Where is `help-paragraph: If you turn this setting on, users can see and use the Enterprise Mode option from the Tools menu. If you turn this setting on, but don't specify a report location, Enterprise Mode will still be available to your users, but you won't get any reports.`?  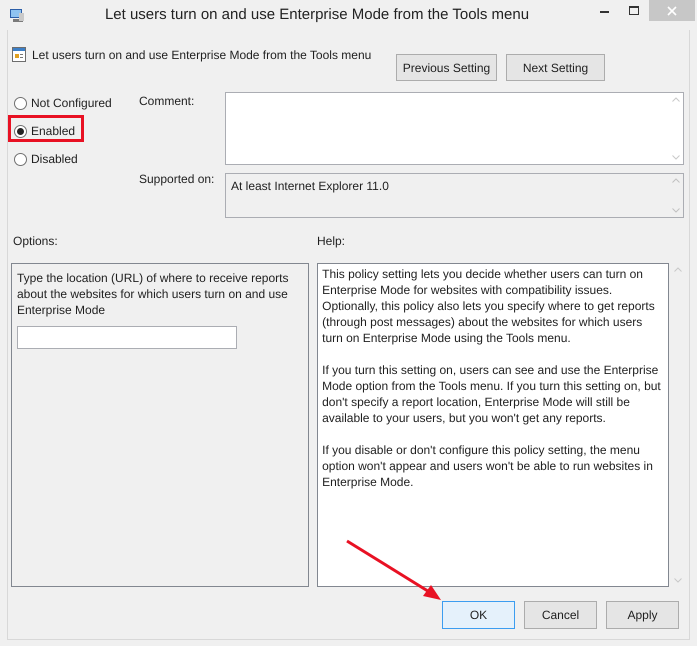 help-paragraph: If you turn this setting on, users can see and use the Enterprise Mode option from the Tools menu. If you turn this setting on, but don't specify a report location, Enterprise Mode will still be available to your users, but you won't get any reports. is located at coordinates (492, 394).